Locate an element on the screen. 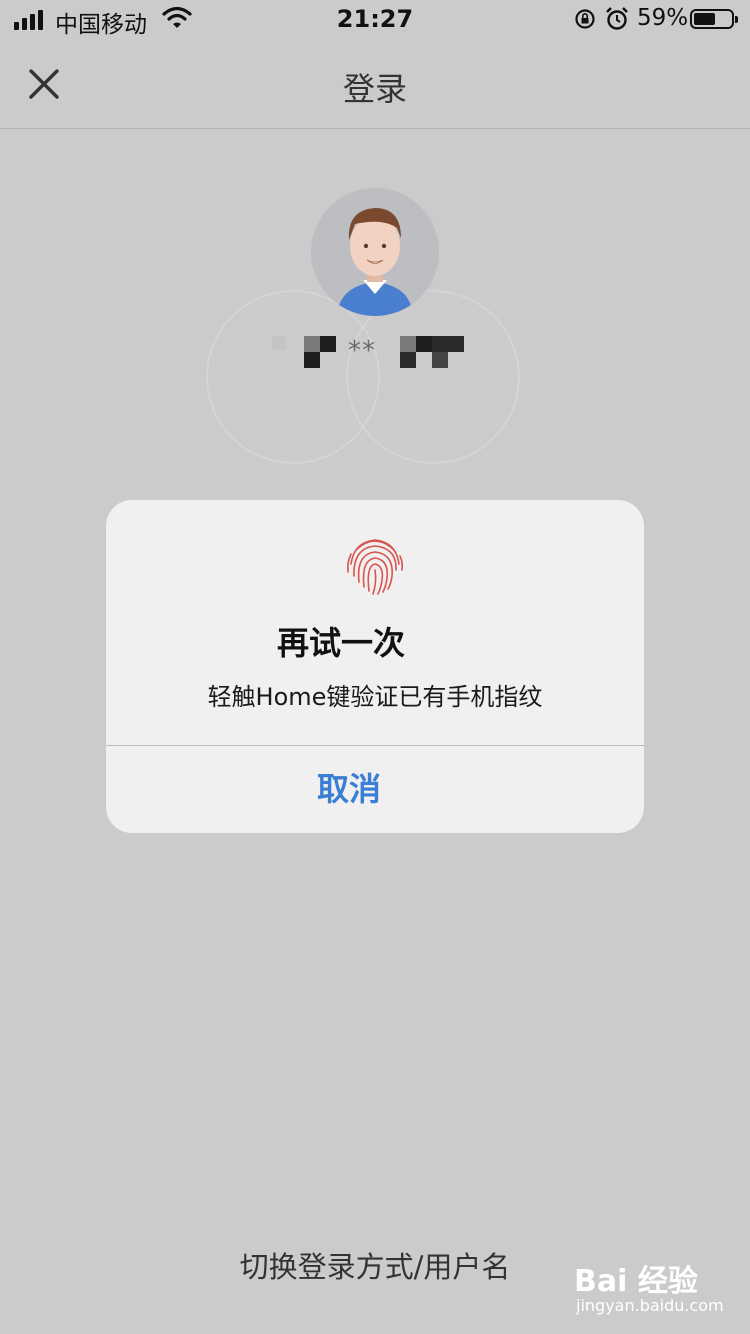  avatar is located at coordinates (375, 252).